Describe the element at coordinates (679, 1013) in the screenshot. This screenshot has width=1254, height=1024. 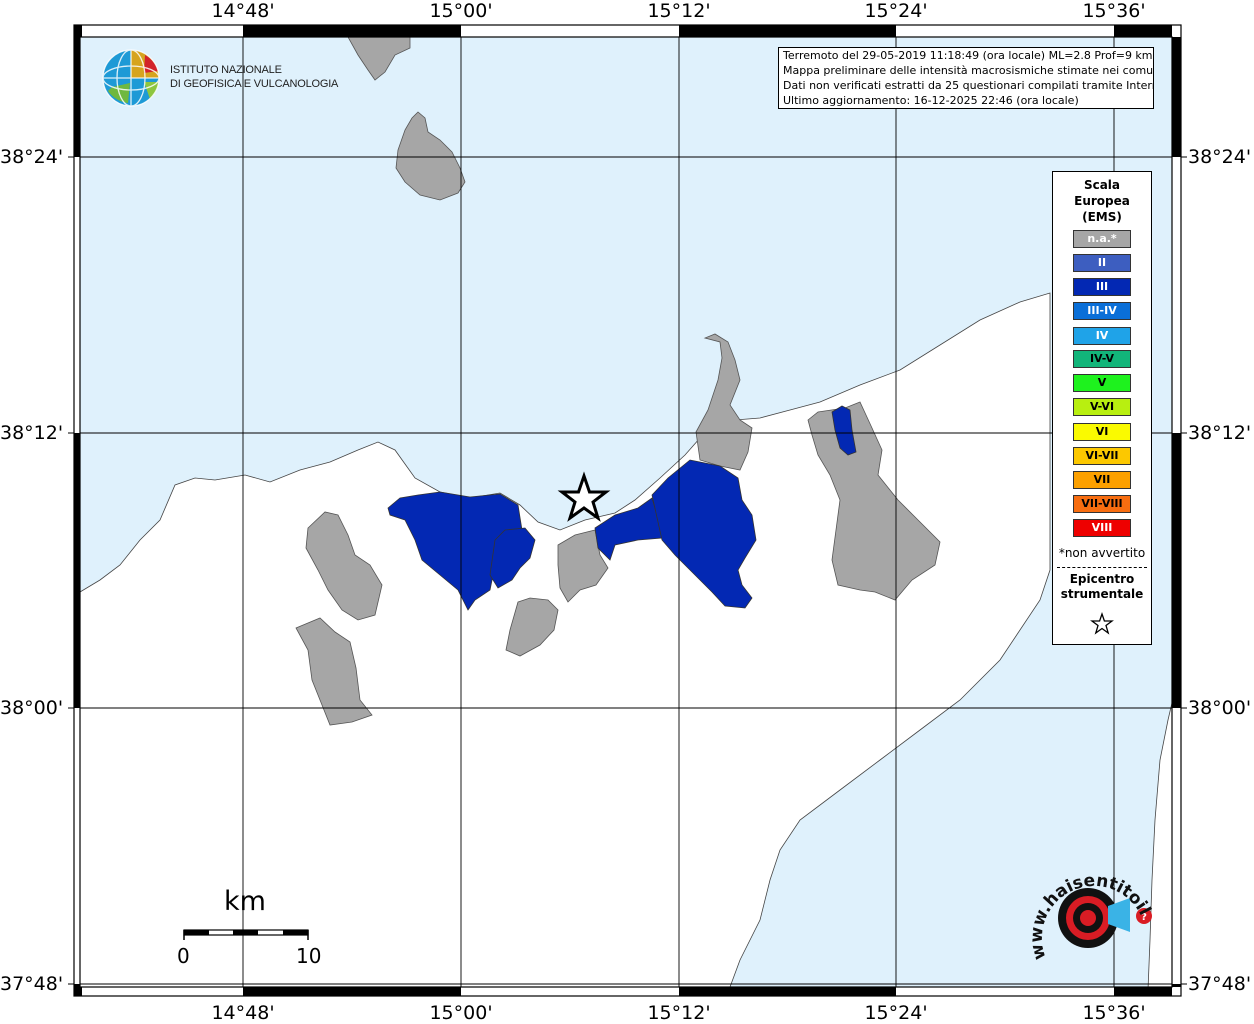
I see `lon-label-bottom: 15°12'` at that location.